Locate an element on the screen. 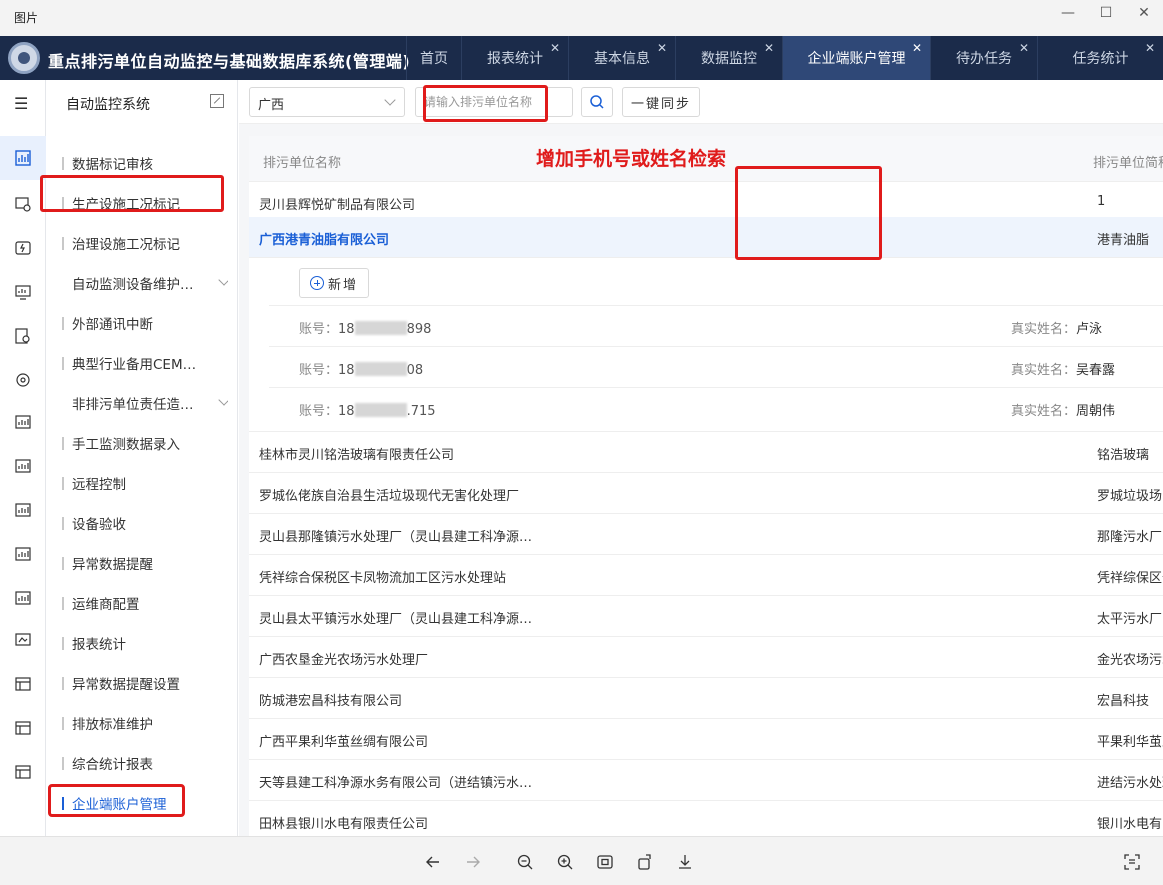 The height and width of the screenshot is (885, 1163). rail-search-doc-icon is located at coordinates (23, 336).